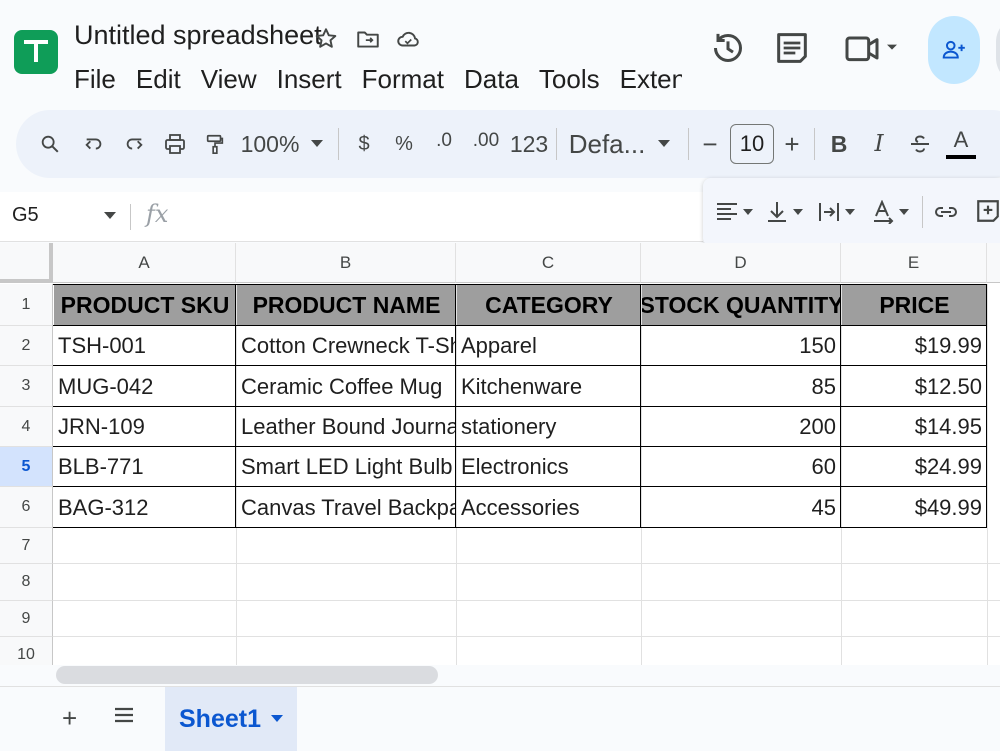 This screenshot has width=1000, height=751. What do you see at coordinates (317, 144) in the screenshot?
I see `zoom-dropdown-icon` at bounding box center [317, 144].